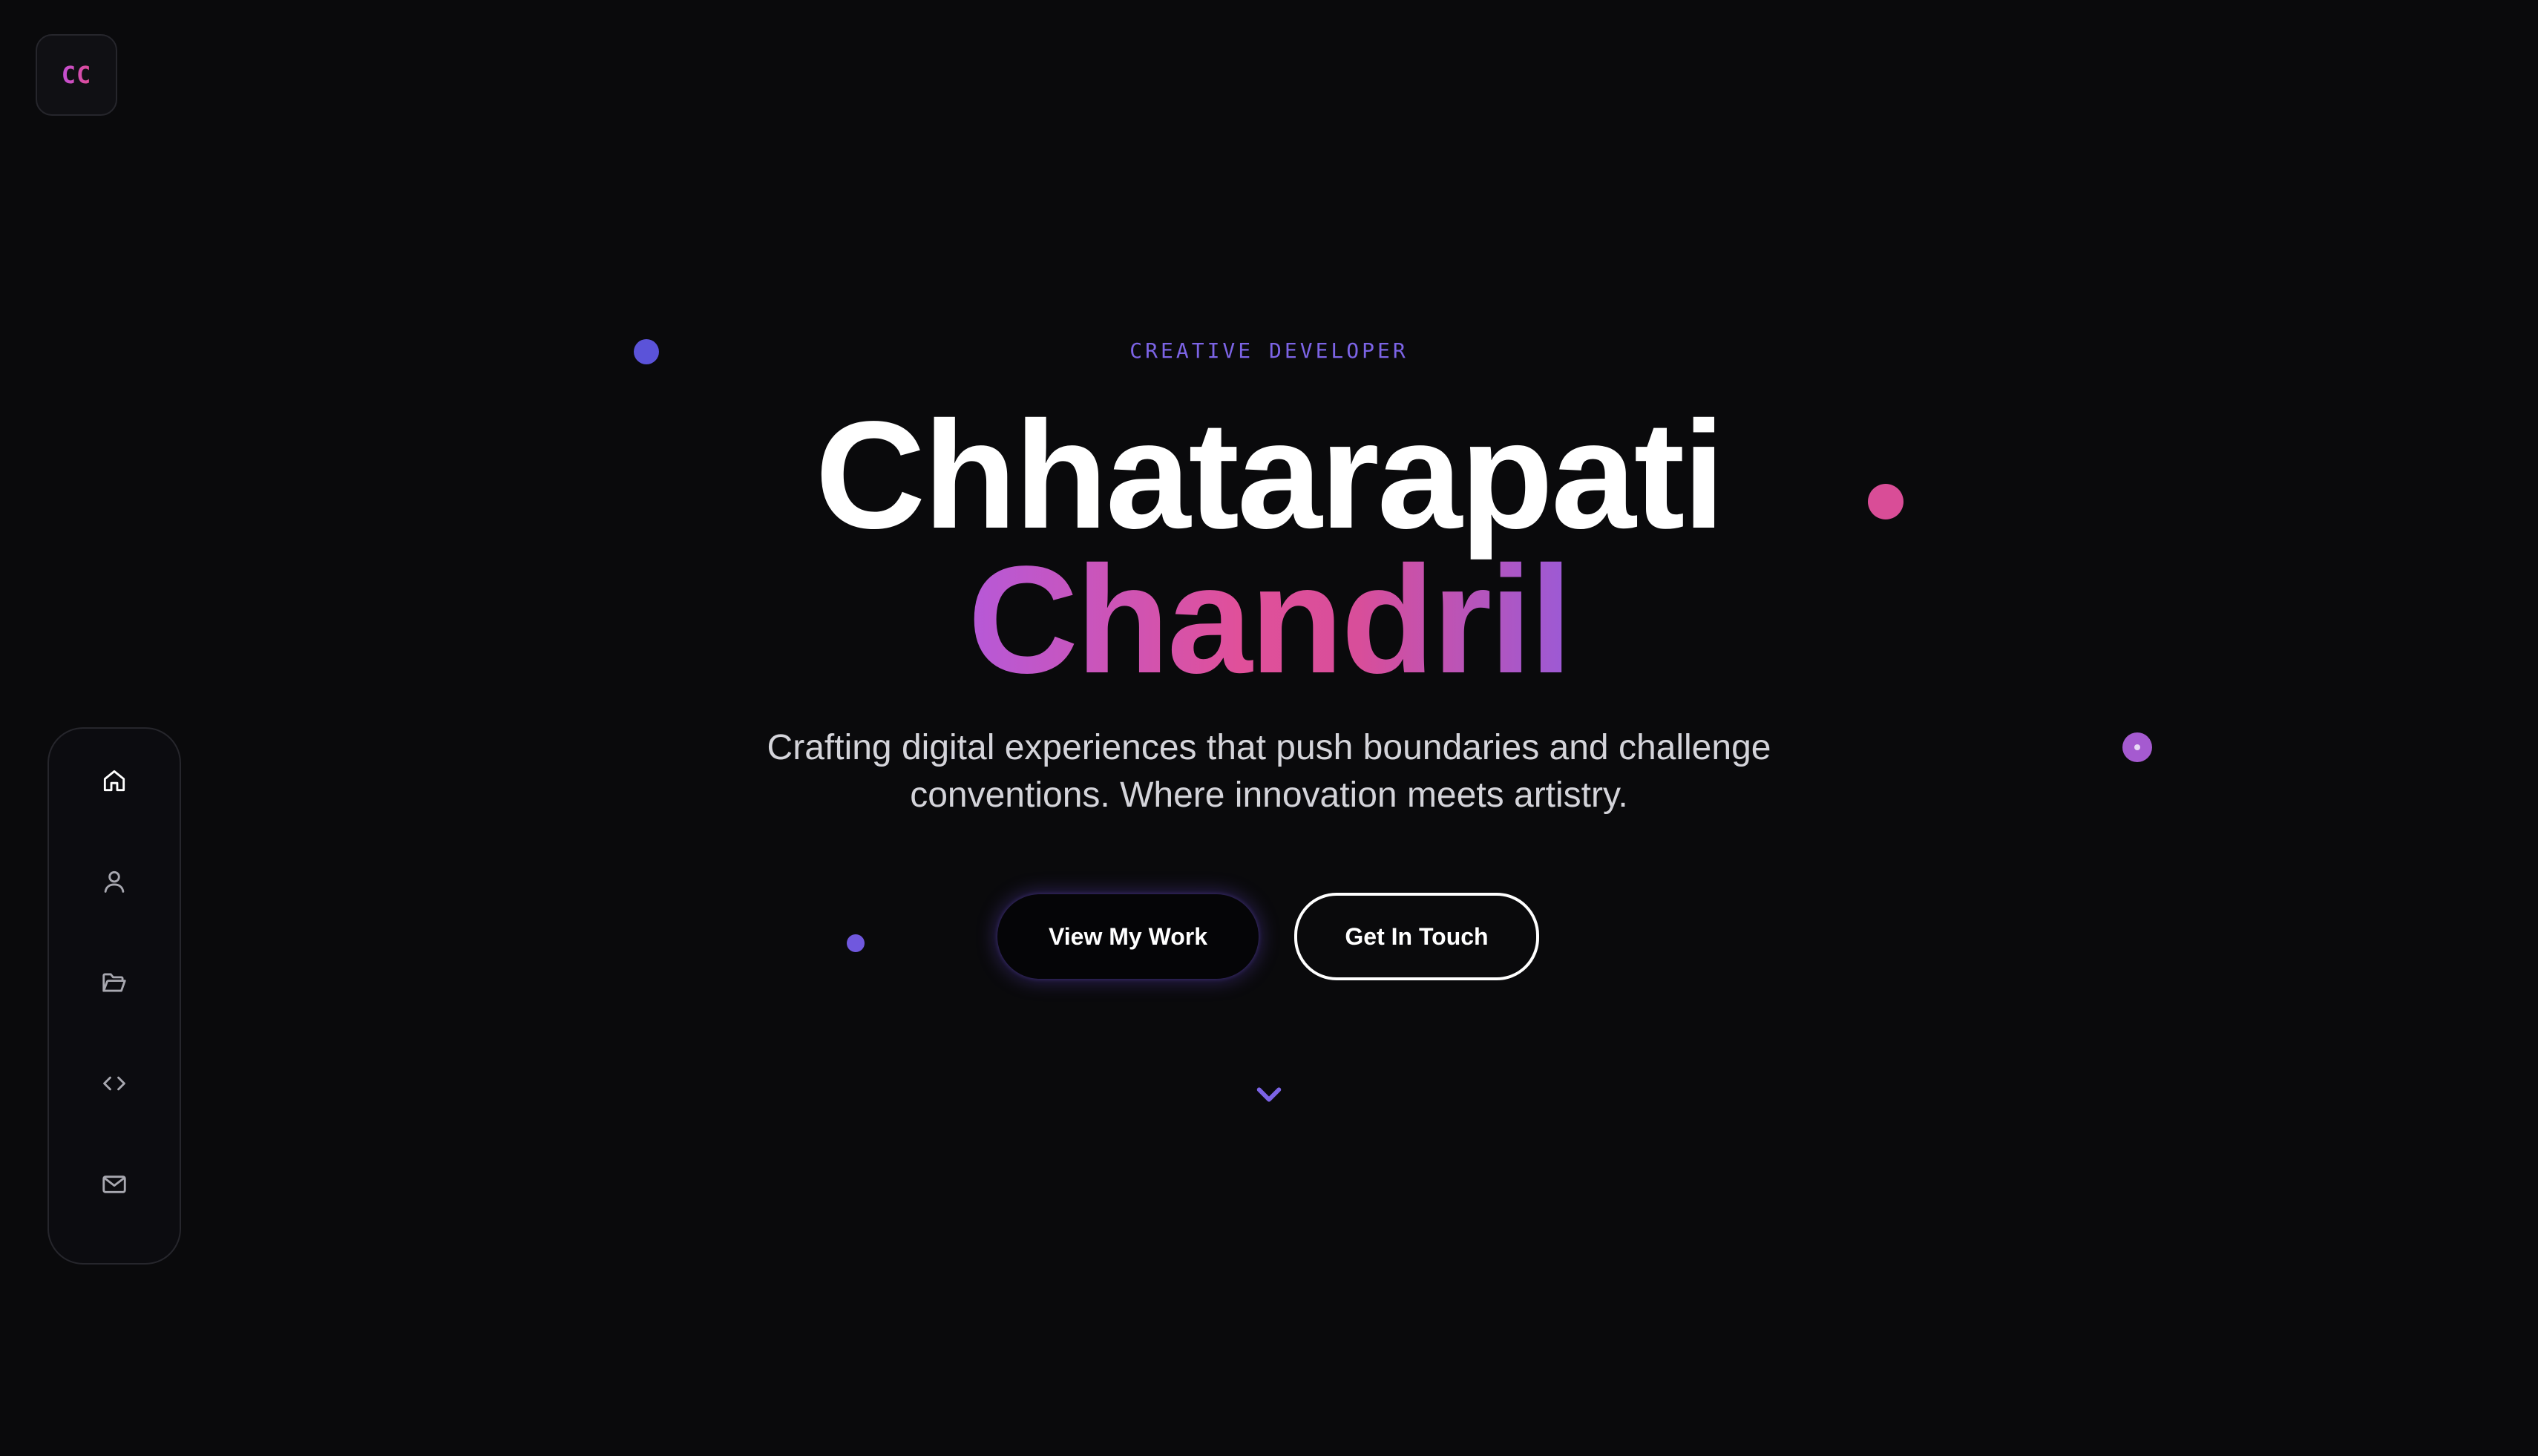  I want to click on folder-icon, so click(114, 983).